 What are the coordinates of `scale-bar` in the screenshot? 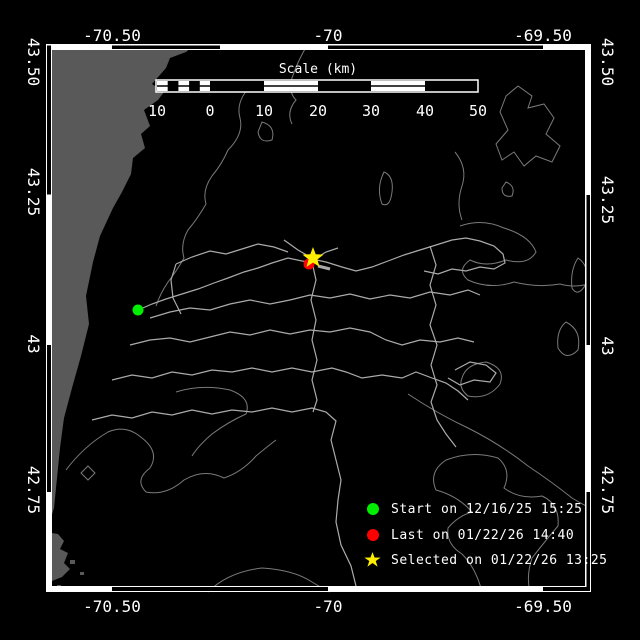 It's located at (317, 86).